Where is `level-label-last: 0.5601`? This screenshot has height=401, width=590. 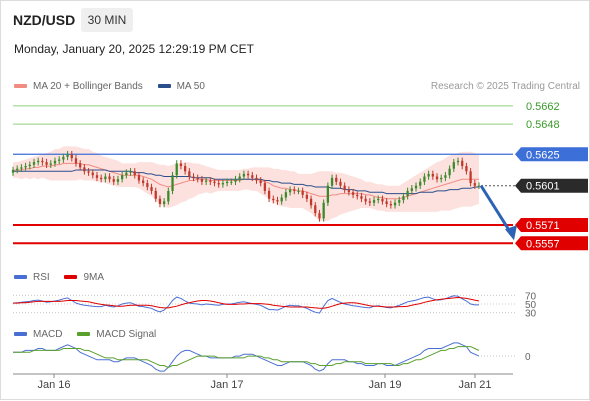 level-label-last: 0.5601 is located at coordinates (543, 187).